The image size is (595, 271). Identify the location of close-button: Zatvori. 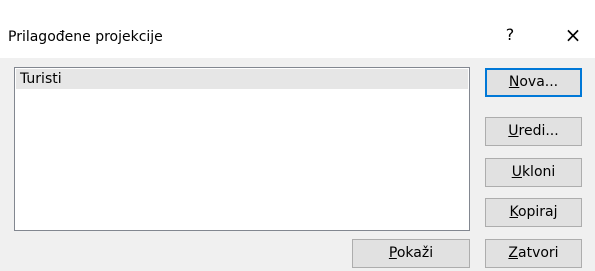
(533, 253).